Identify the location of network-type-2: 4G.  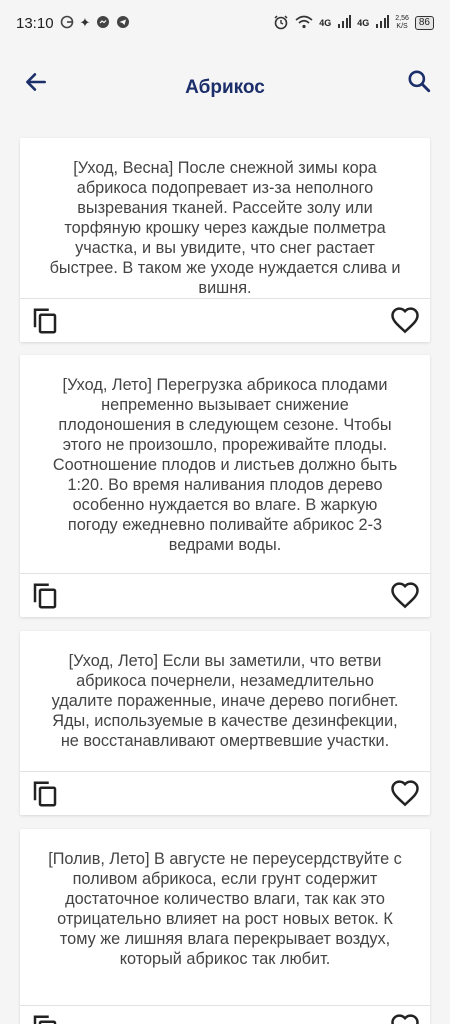
(363, 23).